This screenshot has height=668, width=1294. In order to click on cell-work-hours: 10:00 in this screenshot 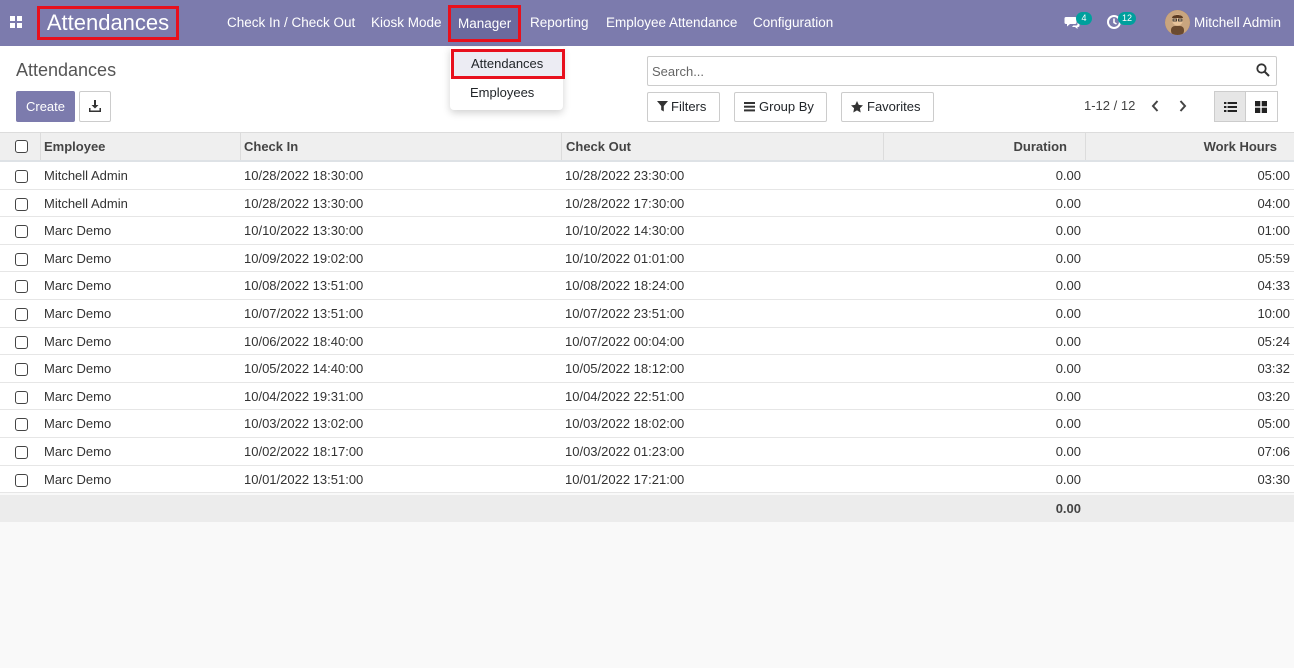, I will do `click(1273, 313)`.